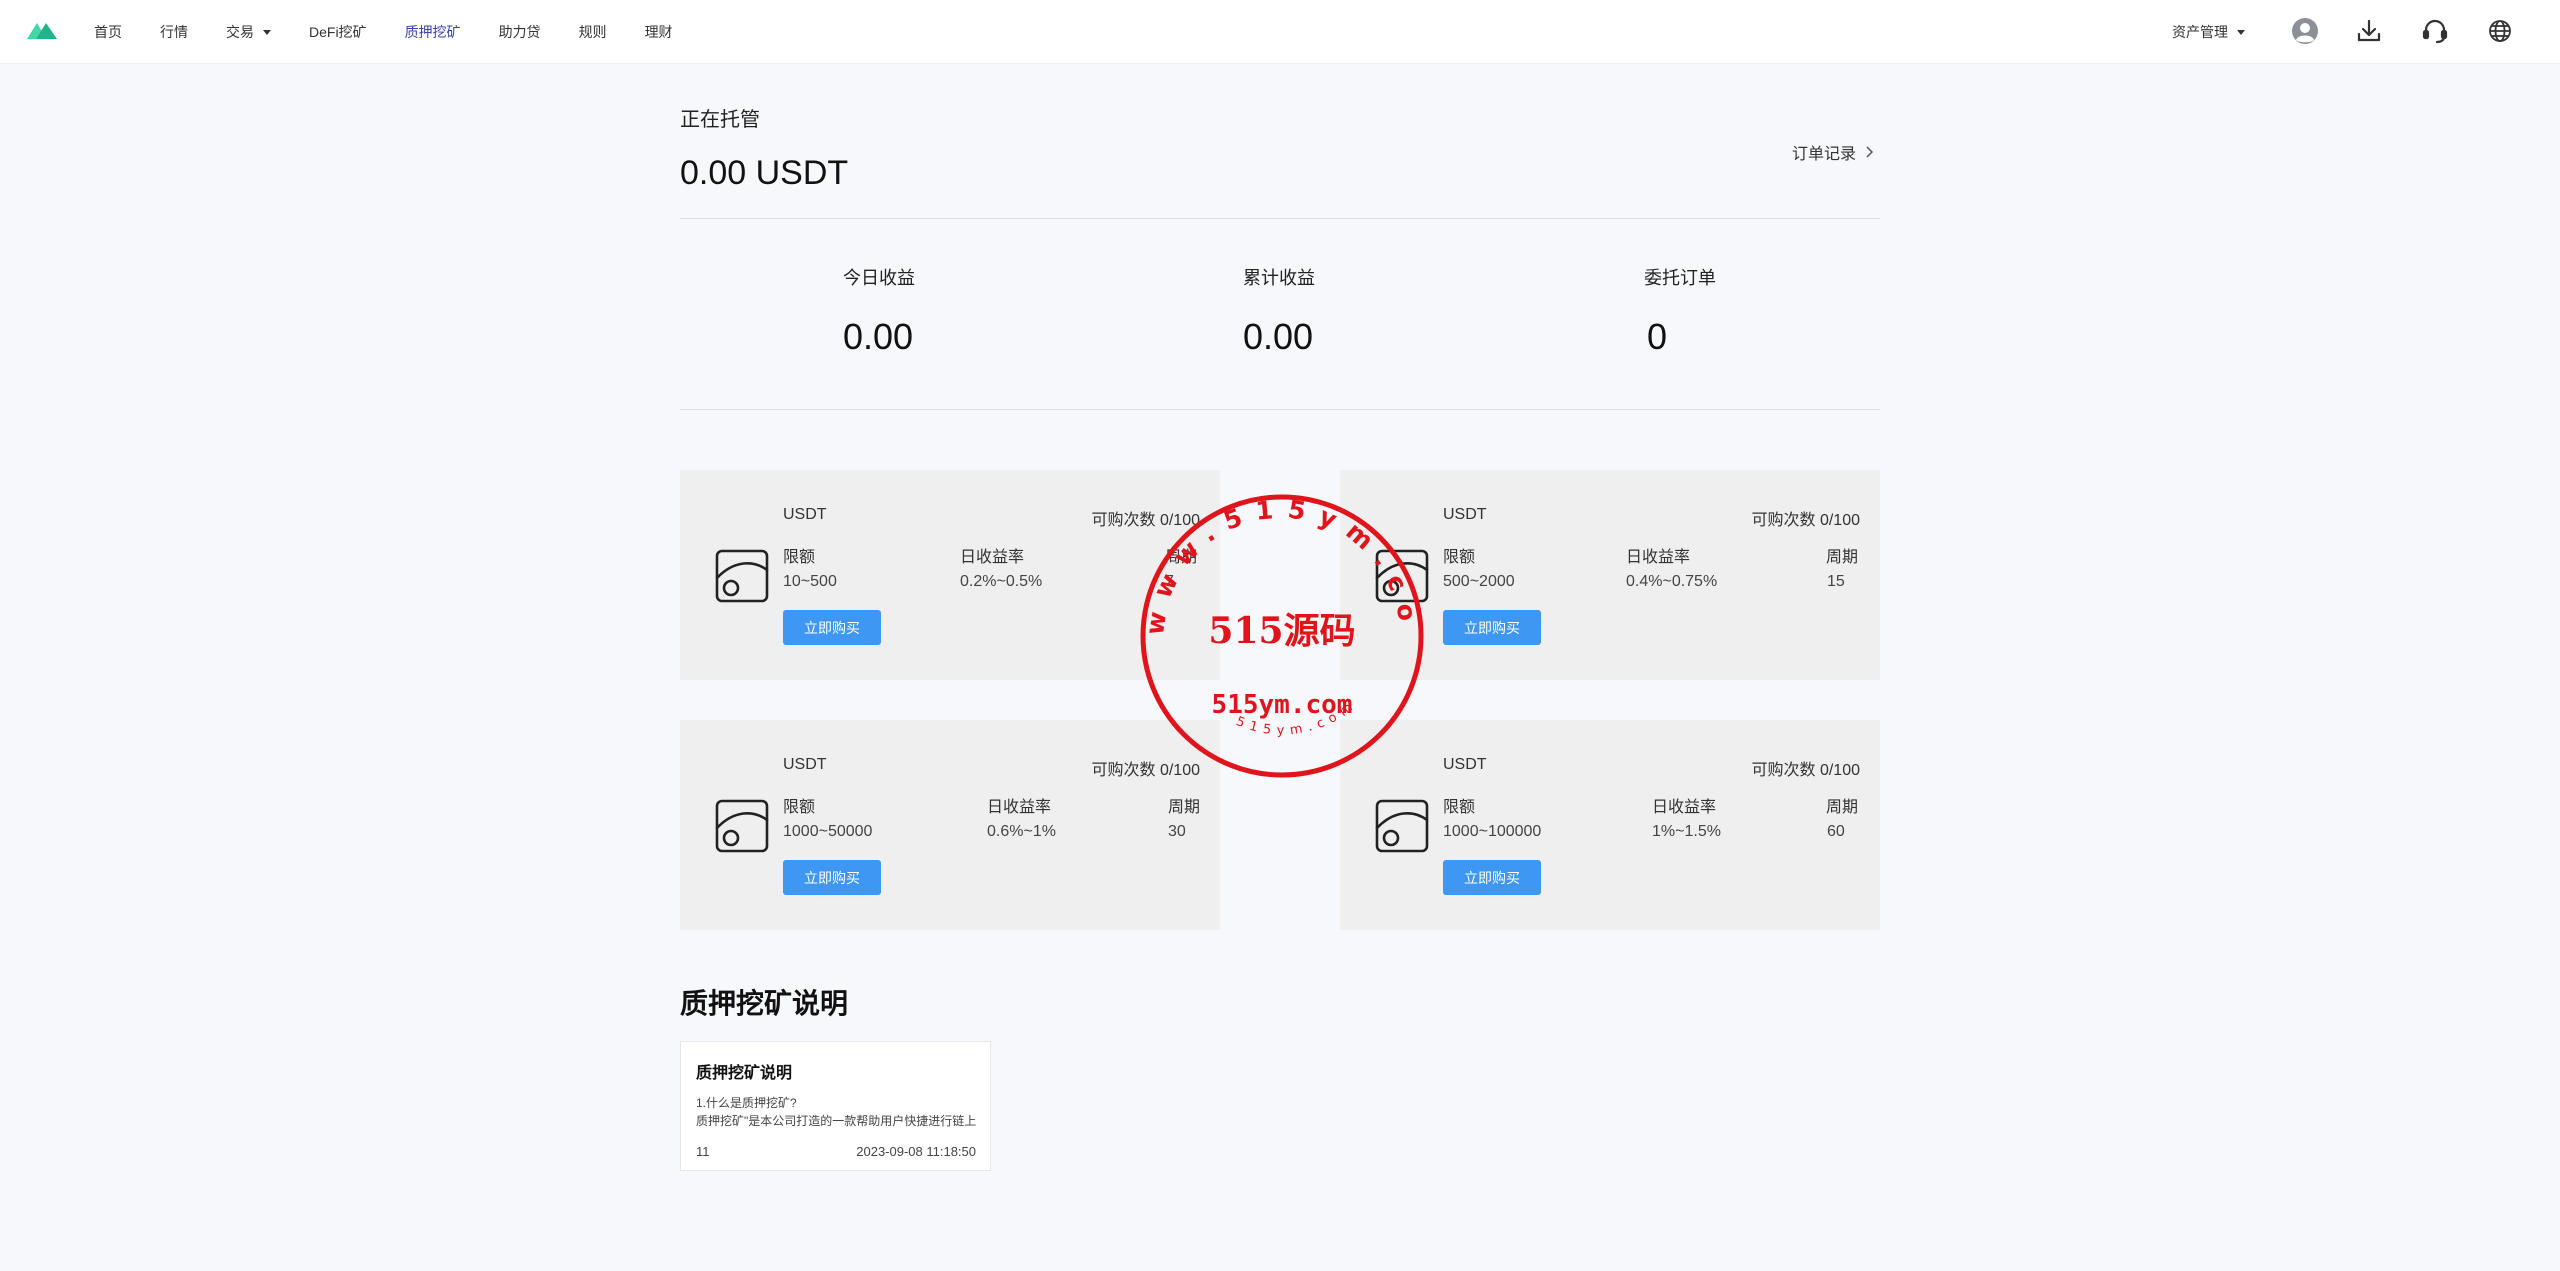 The height and width of the screenshot is (1271, 2560). Describe the element at coordinates (2208, 32) in the screenshot. I see `asset-management-menu: 资产管理` at that location.